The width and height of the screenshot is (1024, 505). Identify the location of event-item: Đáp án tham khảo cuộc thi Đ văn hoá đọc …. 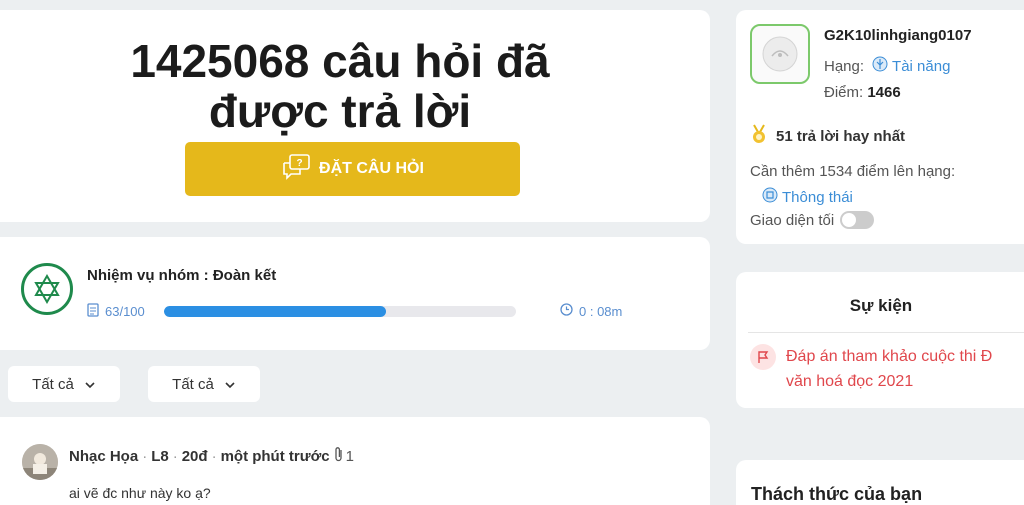
(887, 369).